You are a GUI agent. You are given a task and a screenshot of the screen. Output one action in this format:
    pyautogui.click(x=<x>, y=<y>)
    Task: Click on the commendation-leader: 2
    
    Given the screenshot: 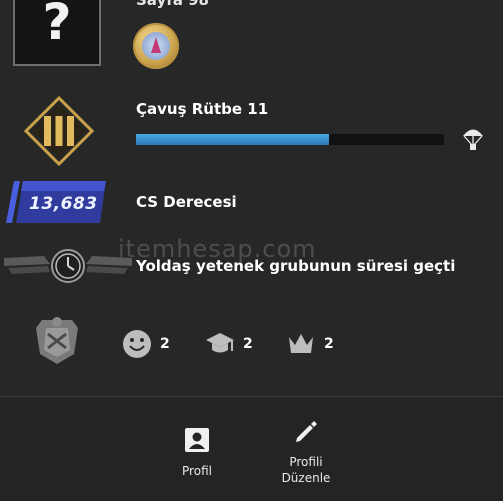 What is the action you would take?
    pyautogui.click(x=310, y=344)
    